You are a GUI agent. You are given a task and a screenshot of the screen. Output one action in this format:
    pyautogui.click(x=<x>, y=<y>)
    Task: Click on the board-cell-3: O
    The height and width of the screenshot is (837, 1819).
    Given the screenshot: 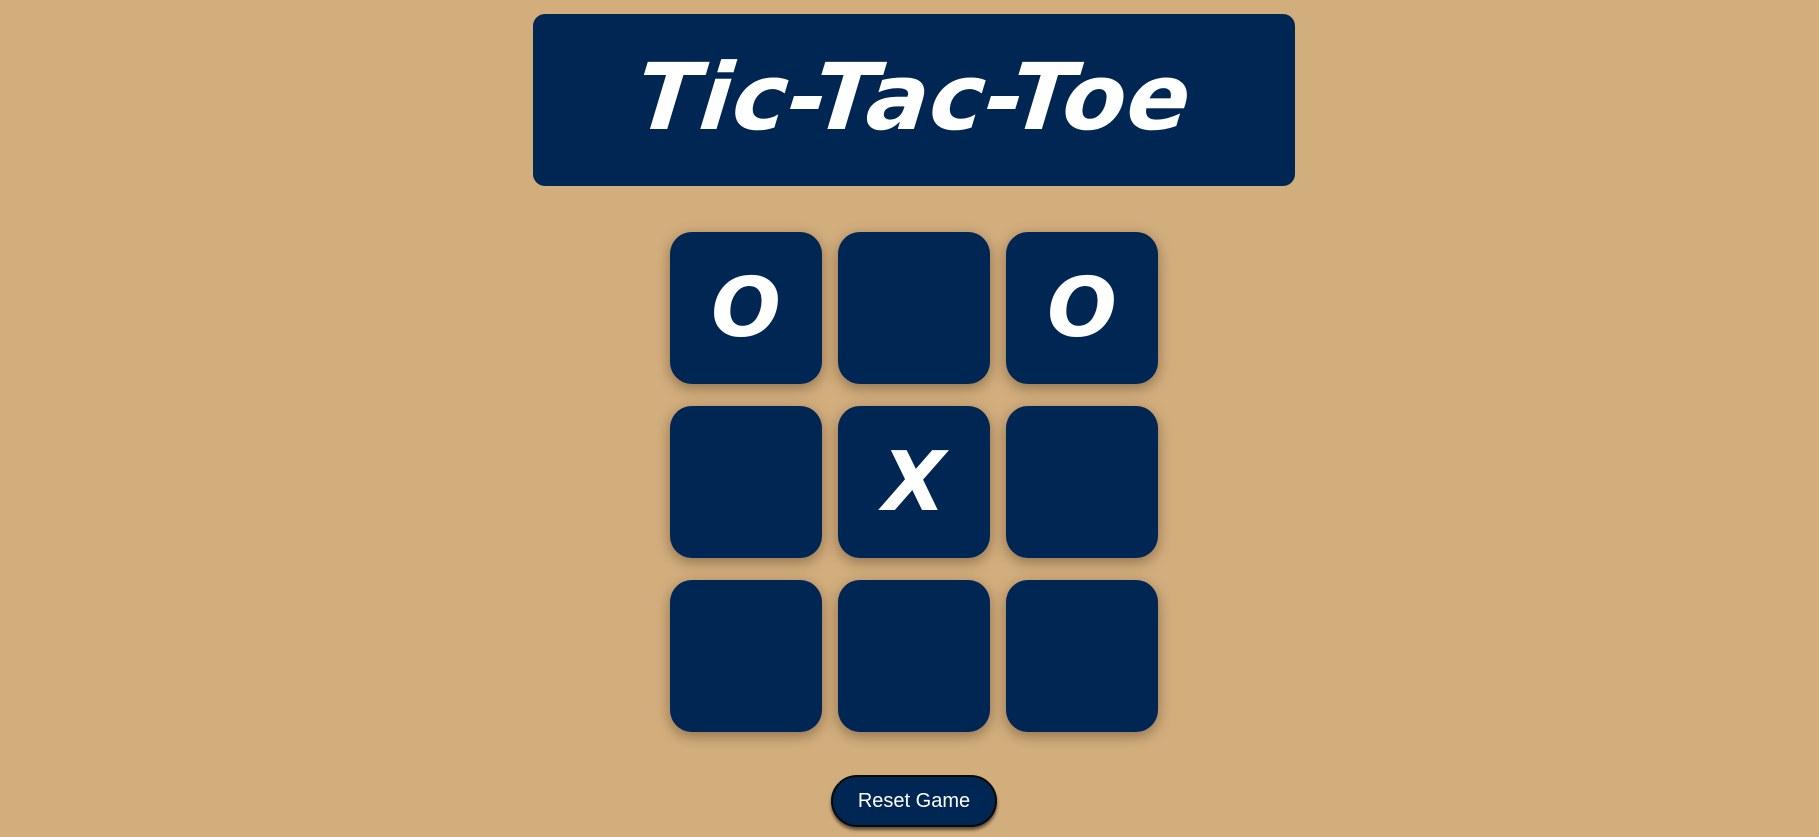 What is the action you would take?
    pyautogui.click(x=1082, y=308)
    